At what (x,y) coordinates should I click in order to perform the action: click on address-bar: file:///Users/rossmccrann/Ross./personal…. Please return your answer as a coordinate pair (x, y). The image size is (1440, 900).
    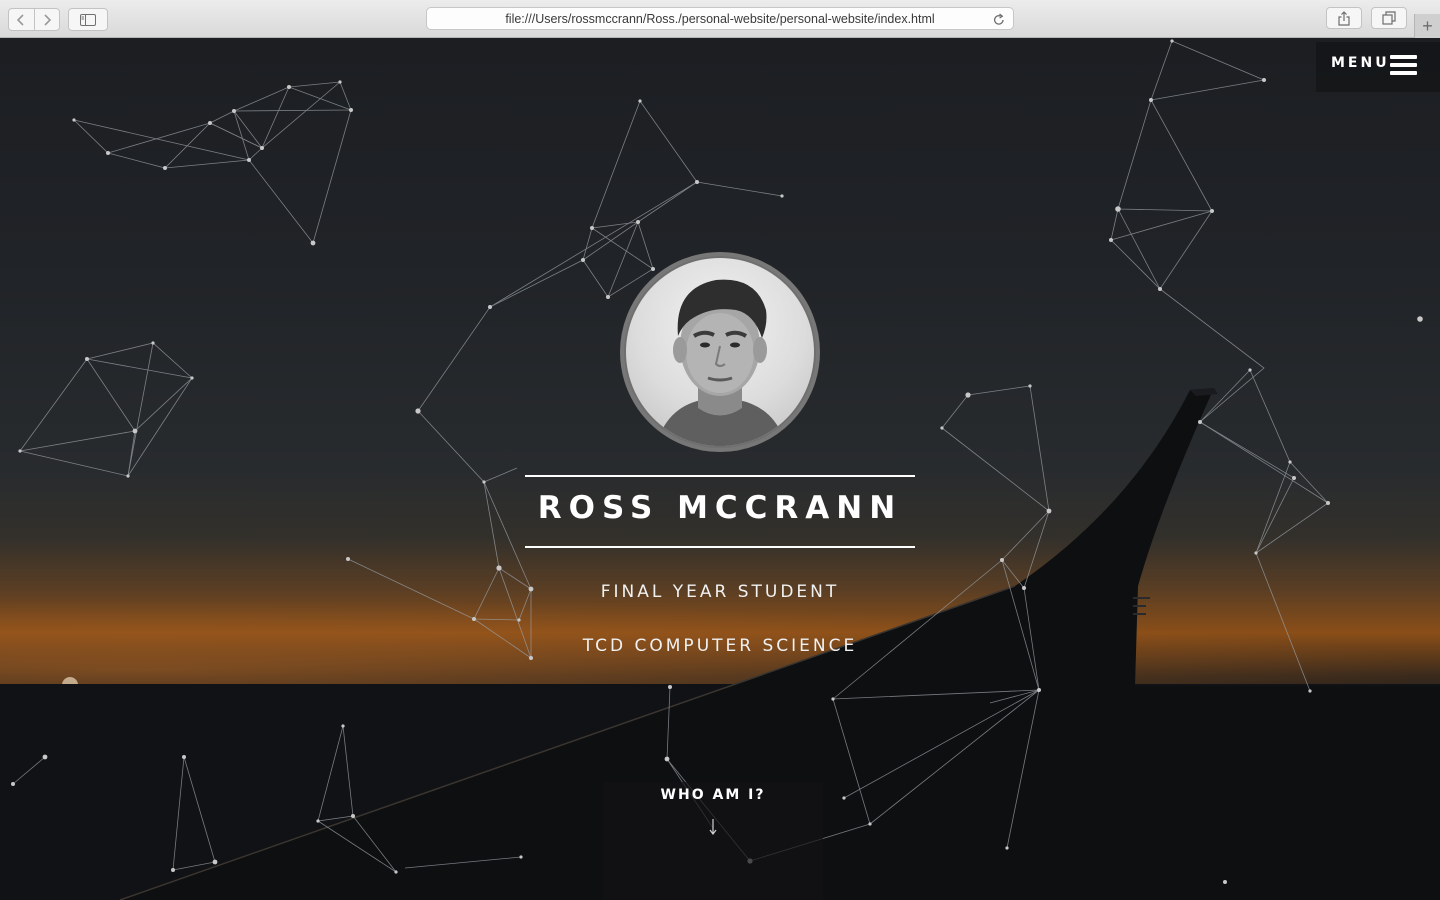
    Looking at the image, I should click on (720, 18).